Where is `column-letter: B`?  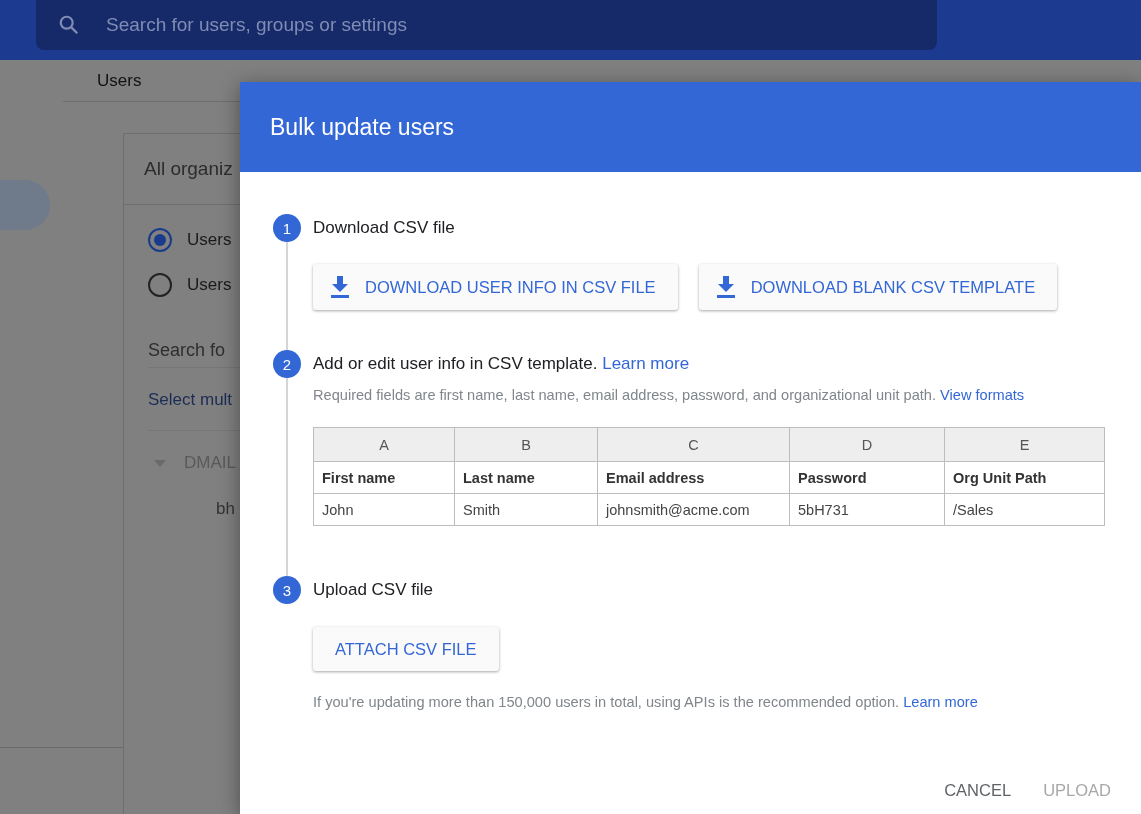 column-letter: B is located at coordinates (526, 444).